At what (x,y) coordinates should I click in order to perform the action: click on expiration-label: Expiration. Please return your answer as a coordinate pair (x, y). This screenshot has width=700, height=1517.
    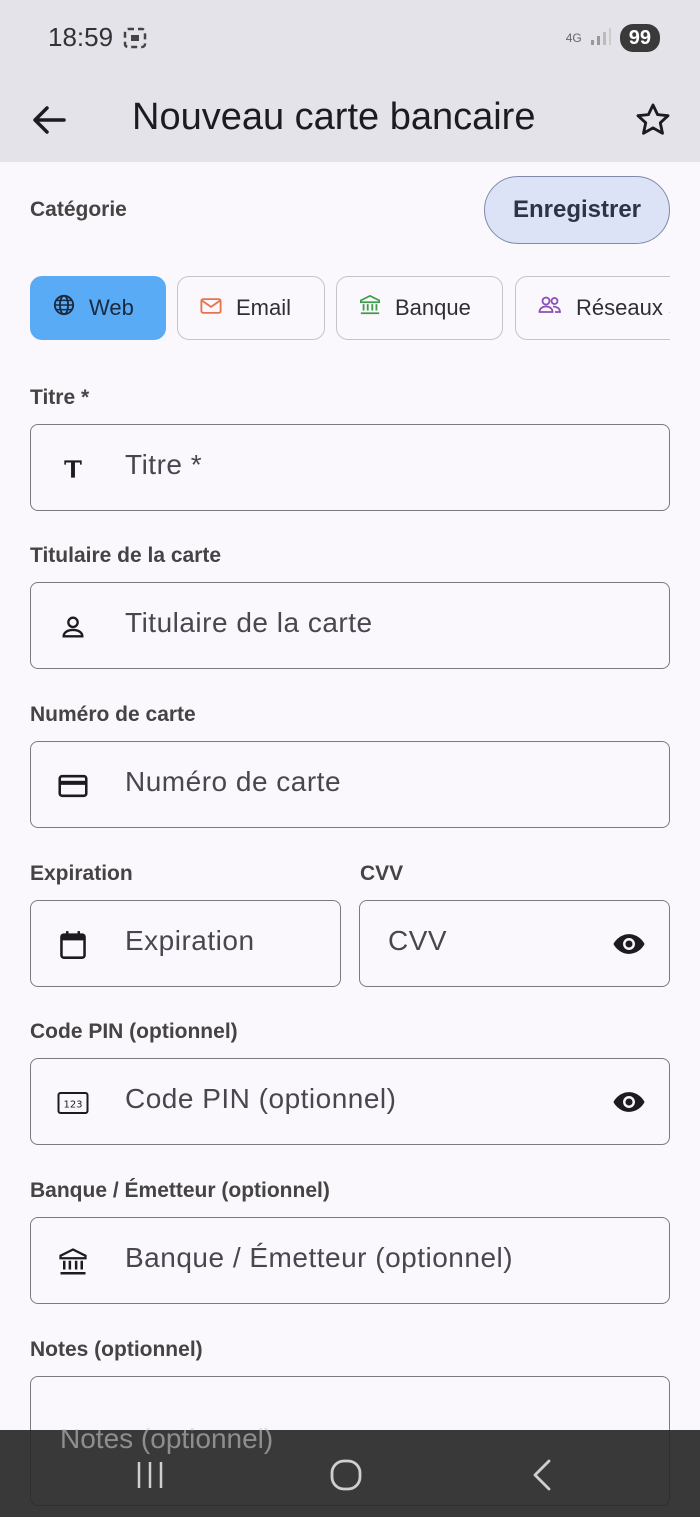
    Looking at the image, I should click on (81, 873).